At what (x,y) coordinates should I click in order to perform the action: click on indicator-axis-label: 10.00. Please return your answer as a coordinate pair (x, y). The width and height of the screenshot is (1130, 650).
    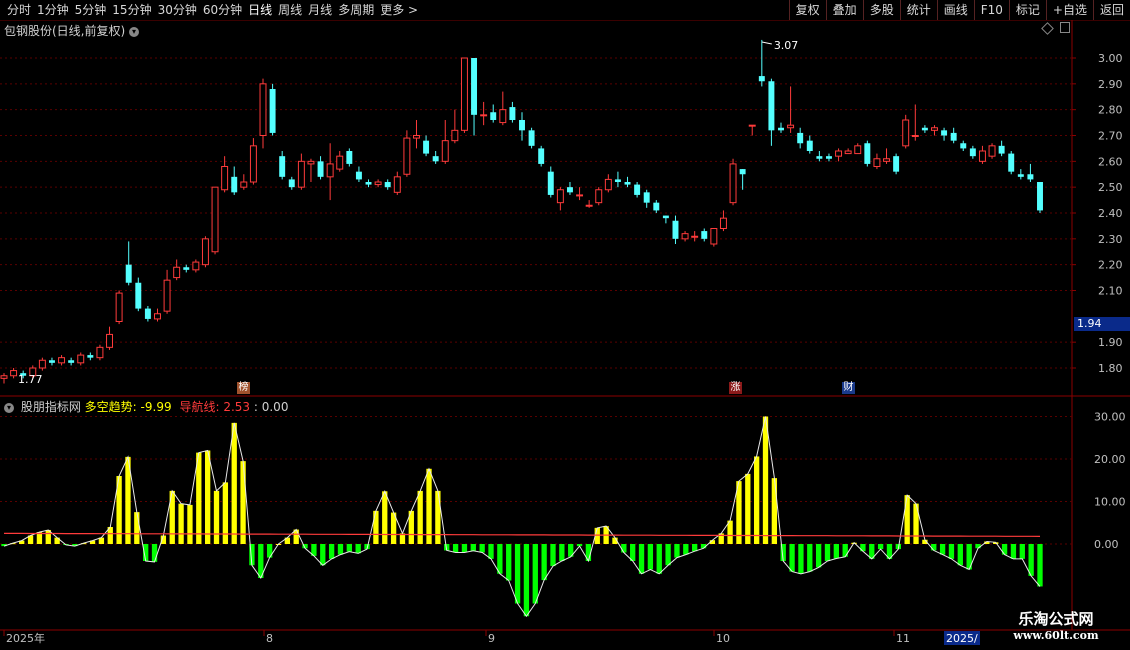
    Looking at the image, I should click on (1110, 502).